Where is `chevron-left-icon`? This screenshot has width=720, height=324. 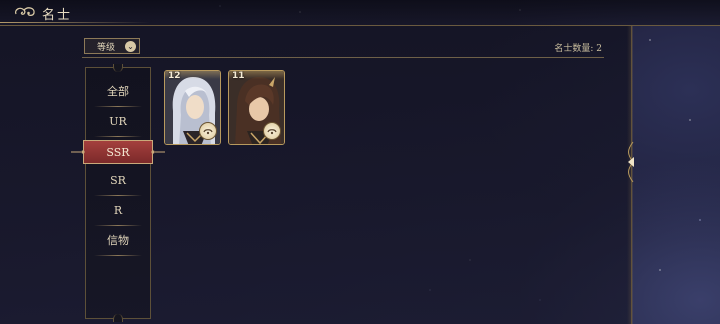 chevron-left-icon is located at coordinates (631, 162).